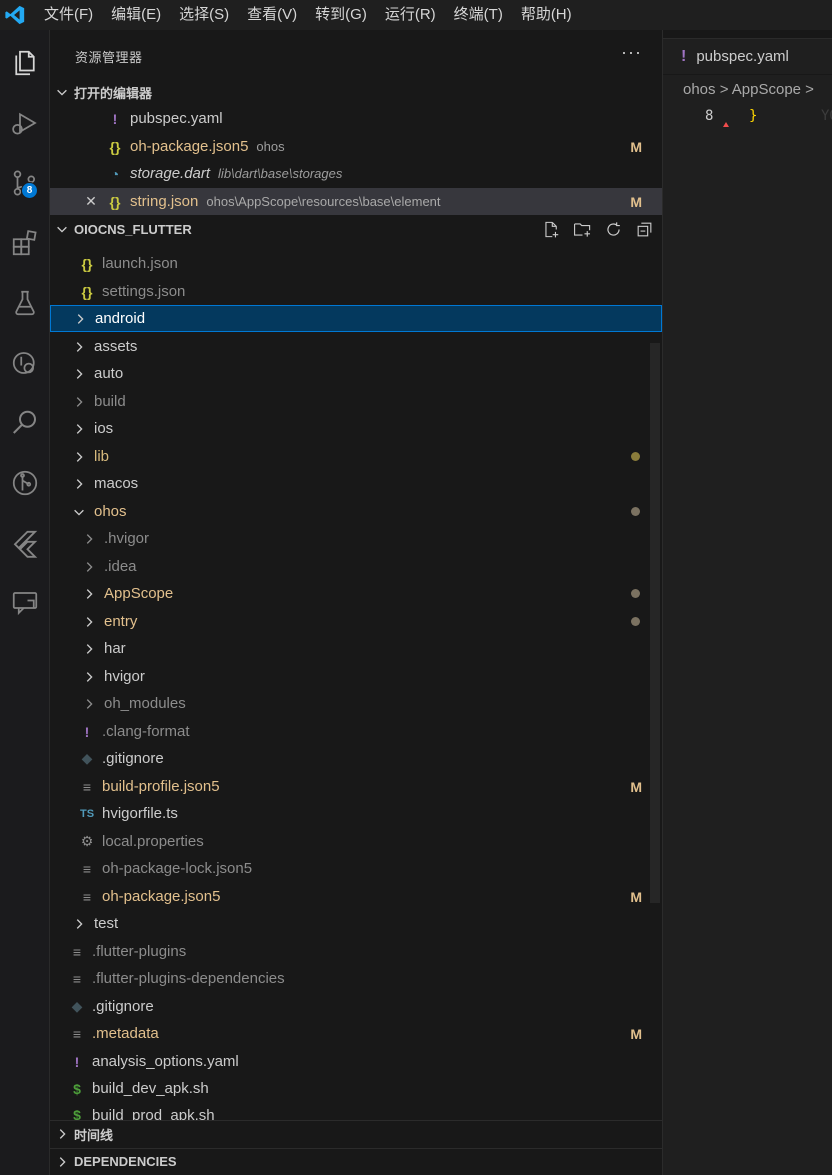 The width and height of the screenshot is (832, 1175). I want to click on tree-item: ≡ oh-package-lock.json5, so click(356, 868).